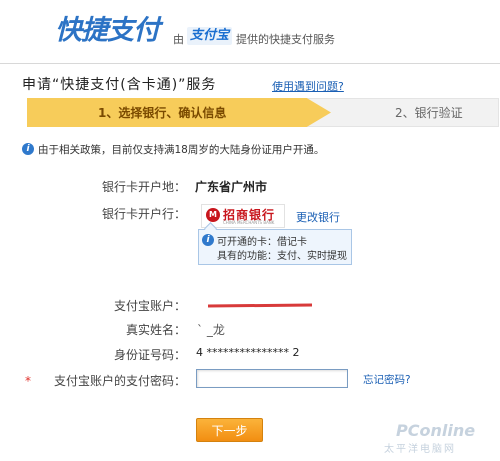 The image size is (500, 461). I want to click on header-divider, so click(250, 63).